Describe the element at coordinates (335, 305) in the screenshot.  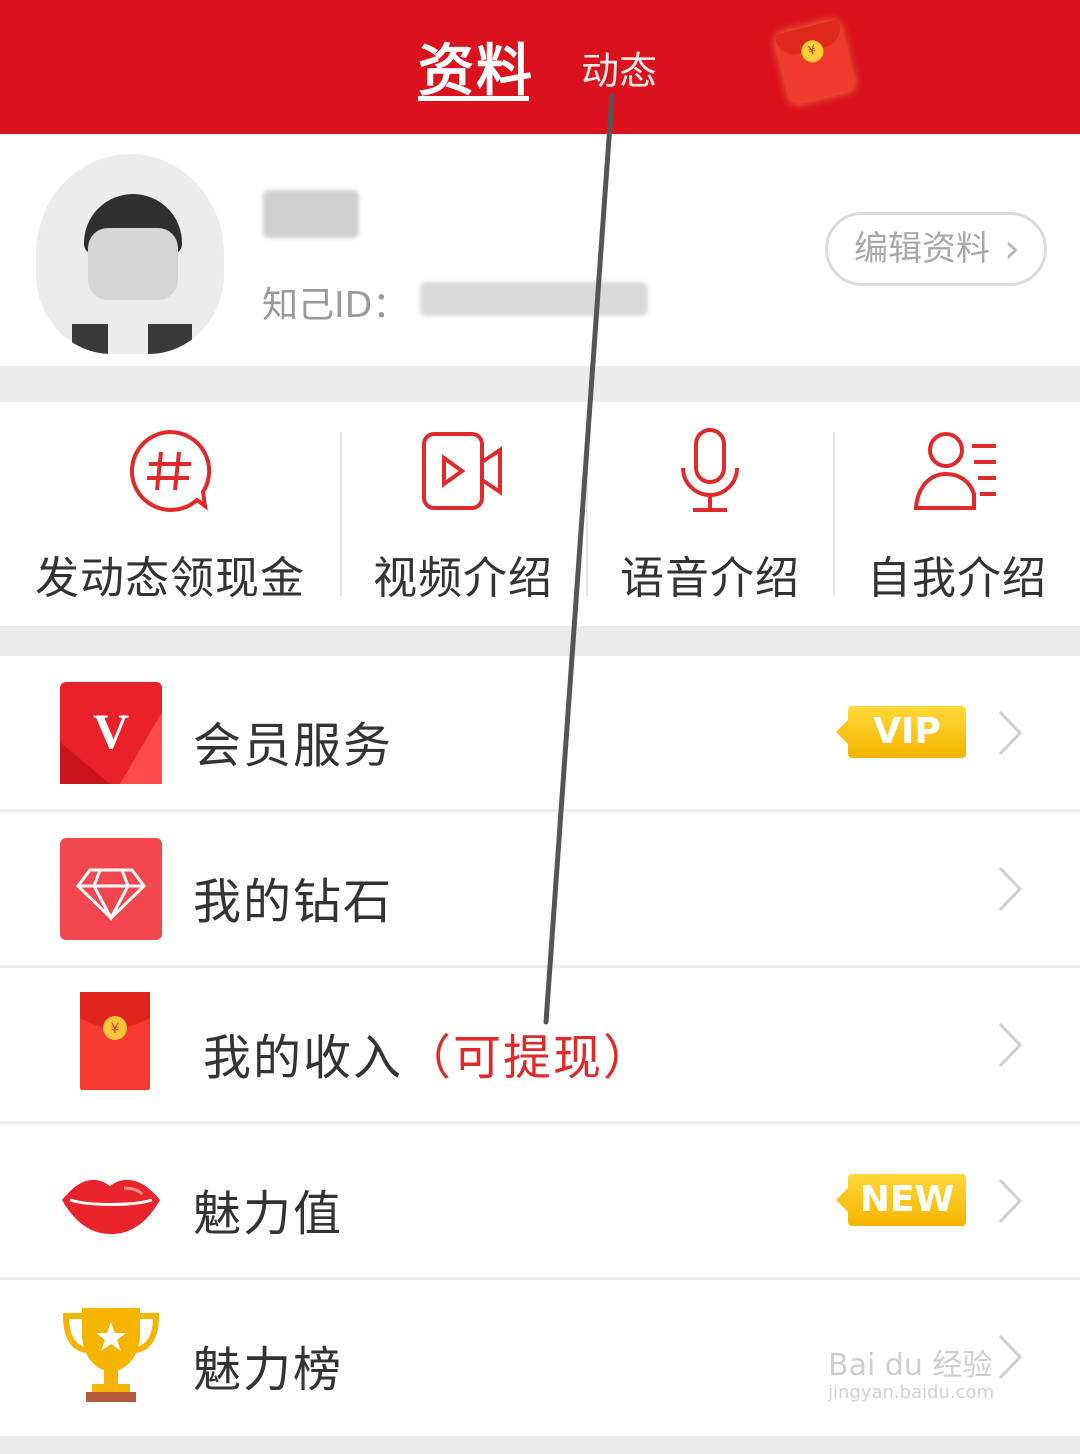
I see `user-id-label: 知己ID：` at that location.